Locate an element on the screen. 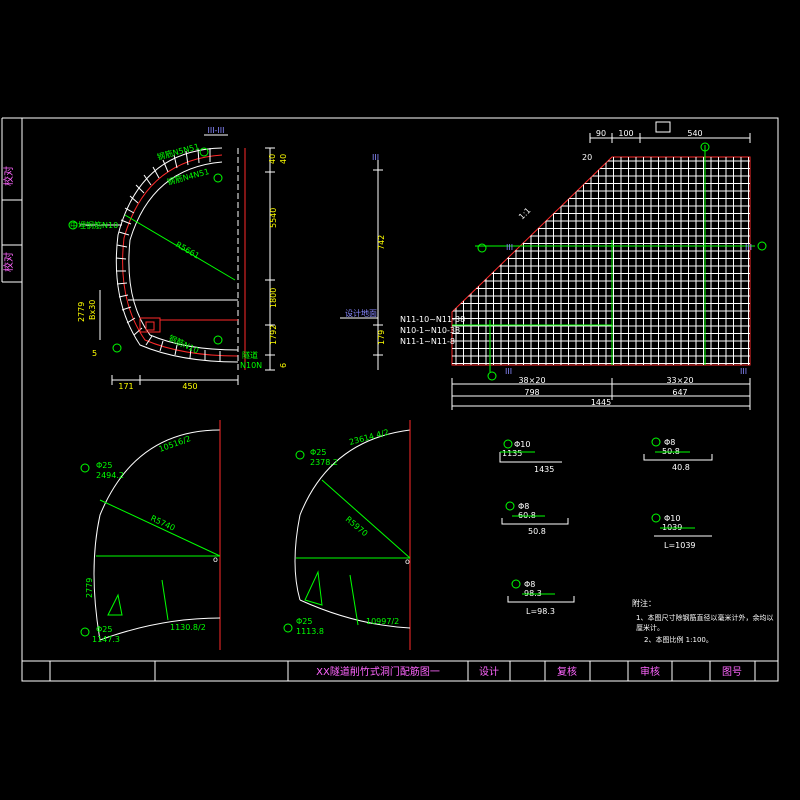 The image size is (800, 800). elevation-mark-right is located at coordinates (762, 246).